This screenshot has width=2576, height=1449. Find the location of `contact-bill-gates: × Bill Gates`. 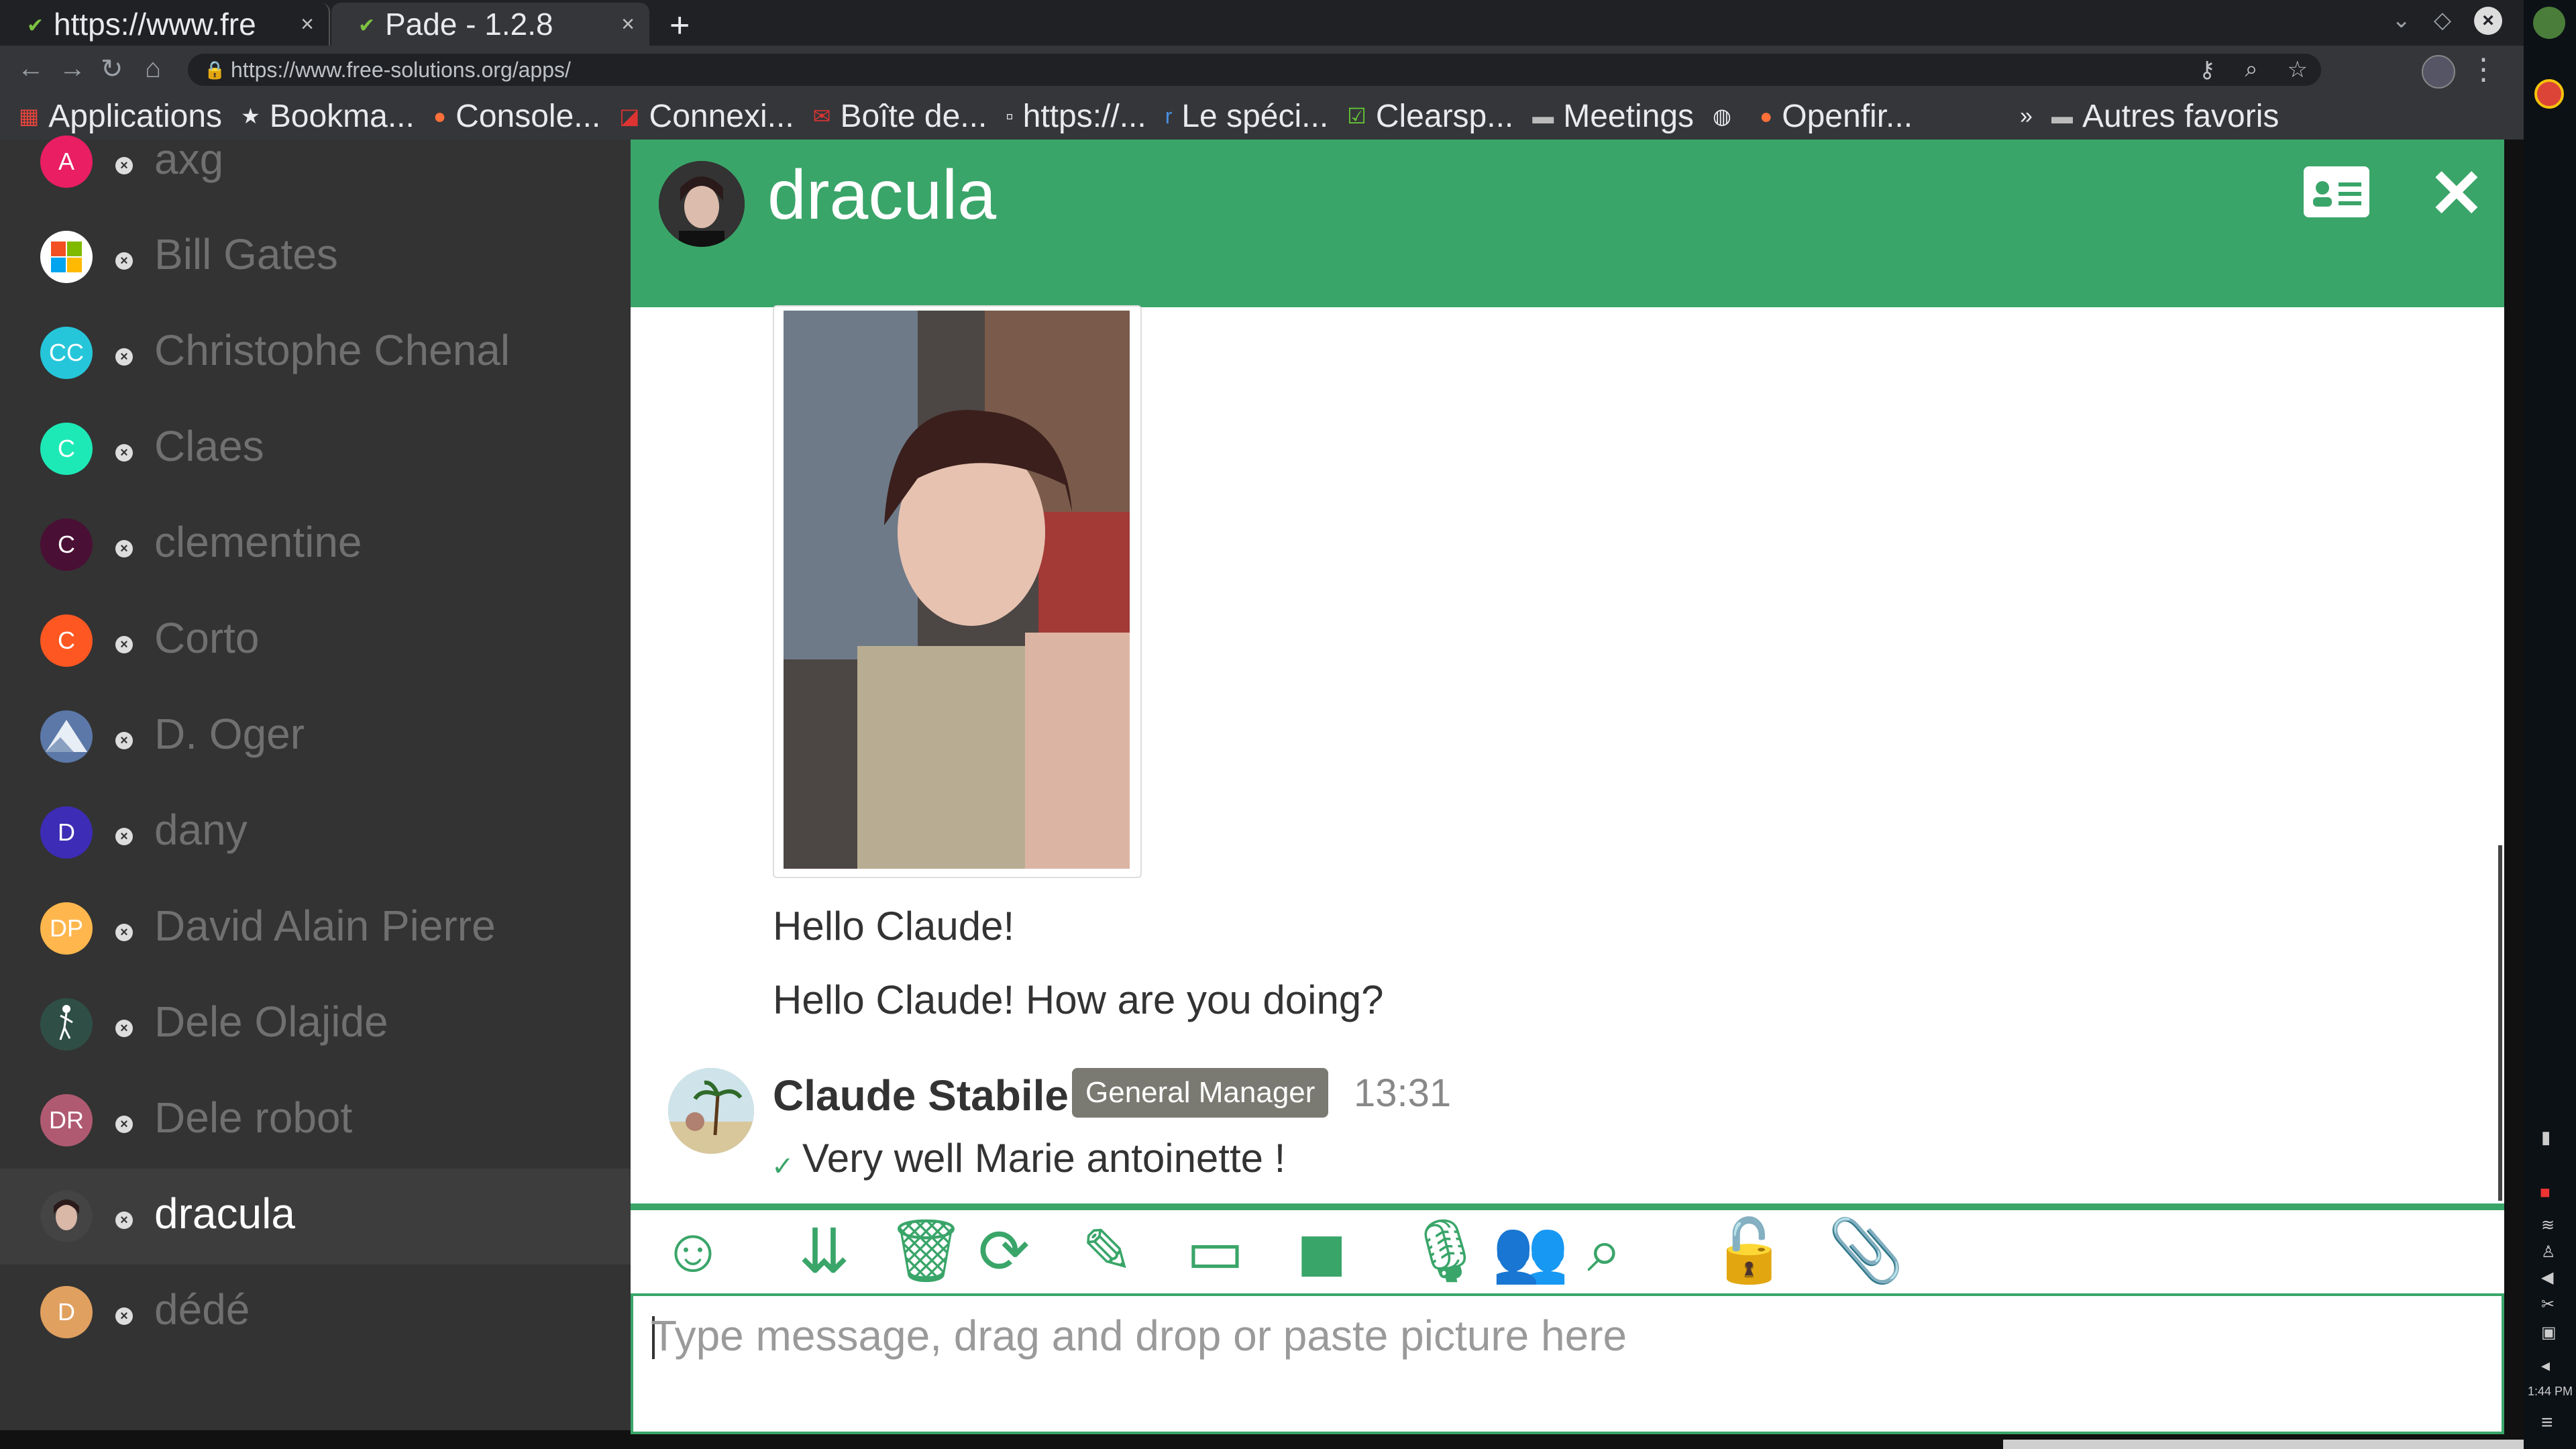

contact-bill-gates: × Bill Gates is located at coordinates (315, 257).